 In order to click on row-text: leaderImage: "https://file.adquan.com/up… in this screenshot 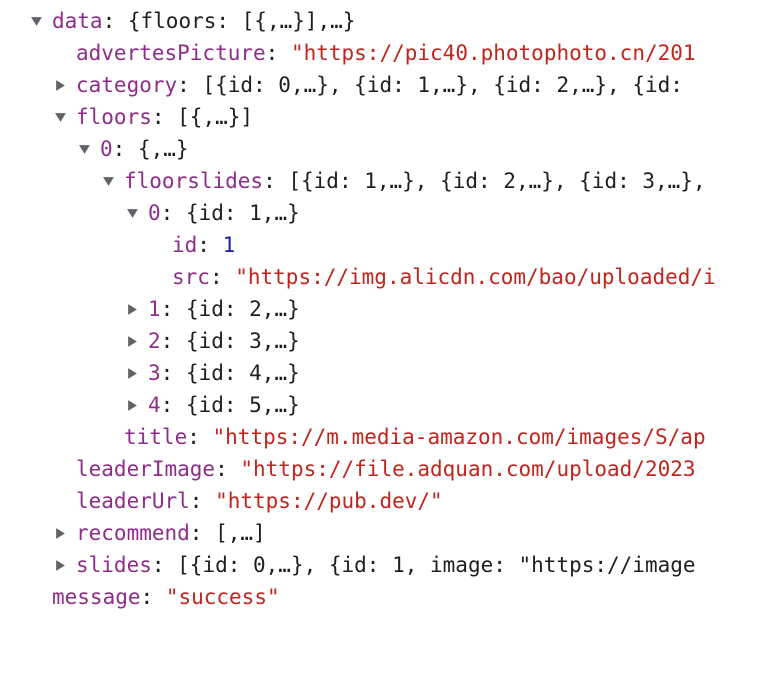, I will do `click(386, 469)`.